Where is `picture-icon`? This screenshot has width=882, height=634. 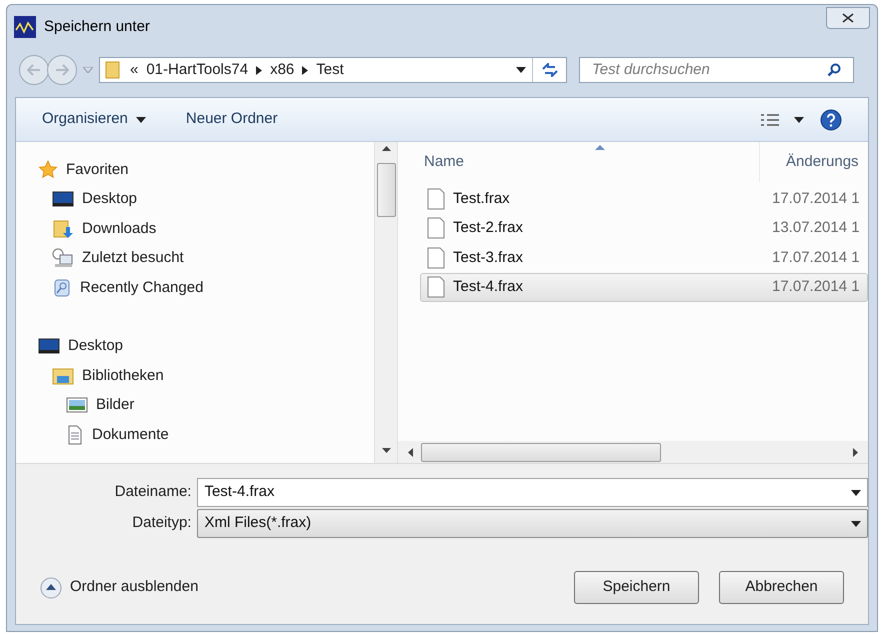 picture-icon is located at coordinates (77, 405).